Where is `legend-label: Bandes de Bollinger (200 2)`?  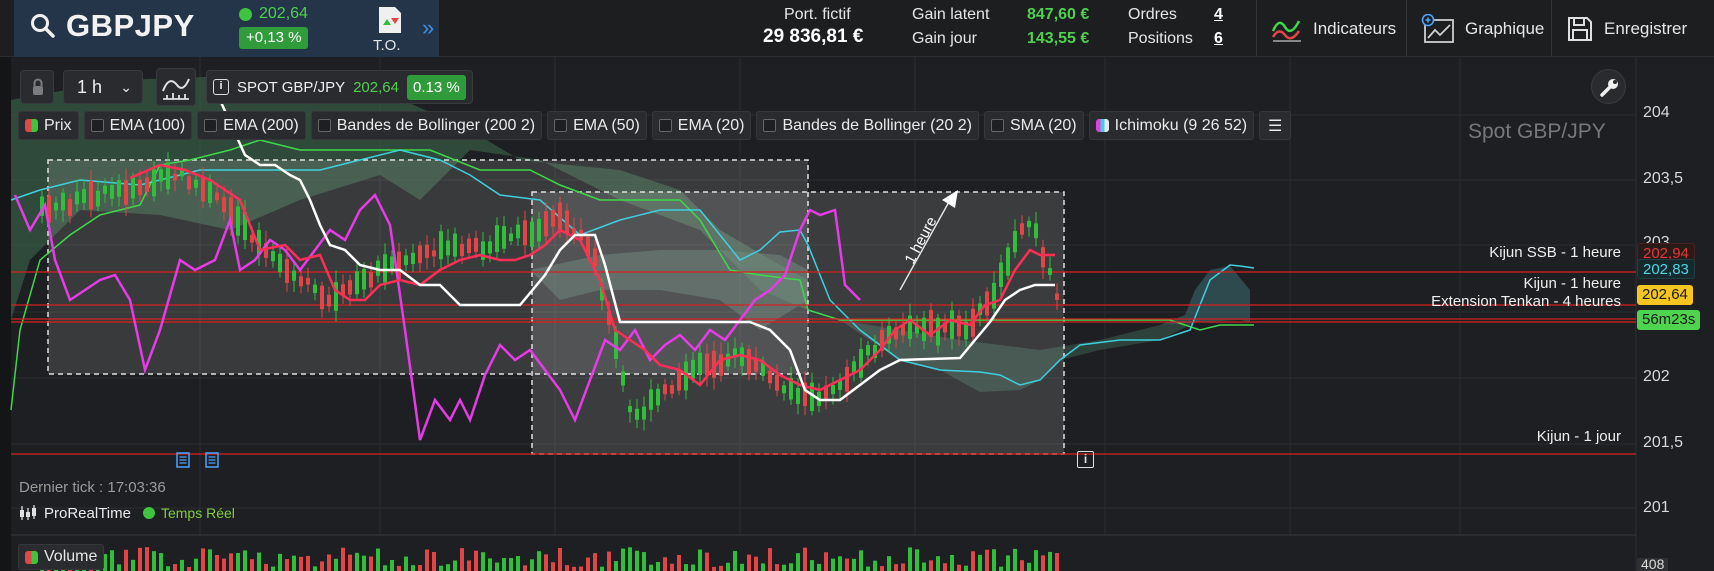
legend-label: Bandes de Bollinger (200 2) is located at coordinates (436, 125).